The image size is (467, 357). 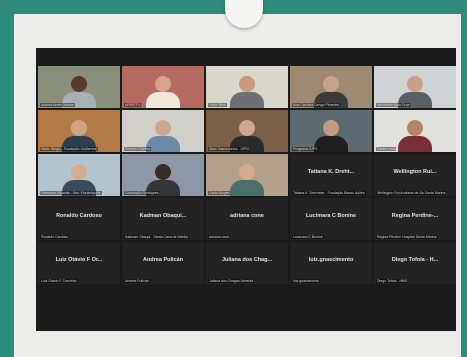 What do you see at coordinates (69, 149) in the screenshot?
I see `participant-name-label: Mario Sérgio - Fundação Guilherme` at bounding box center [69, 149].